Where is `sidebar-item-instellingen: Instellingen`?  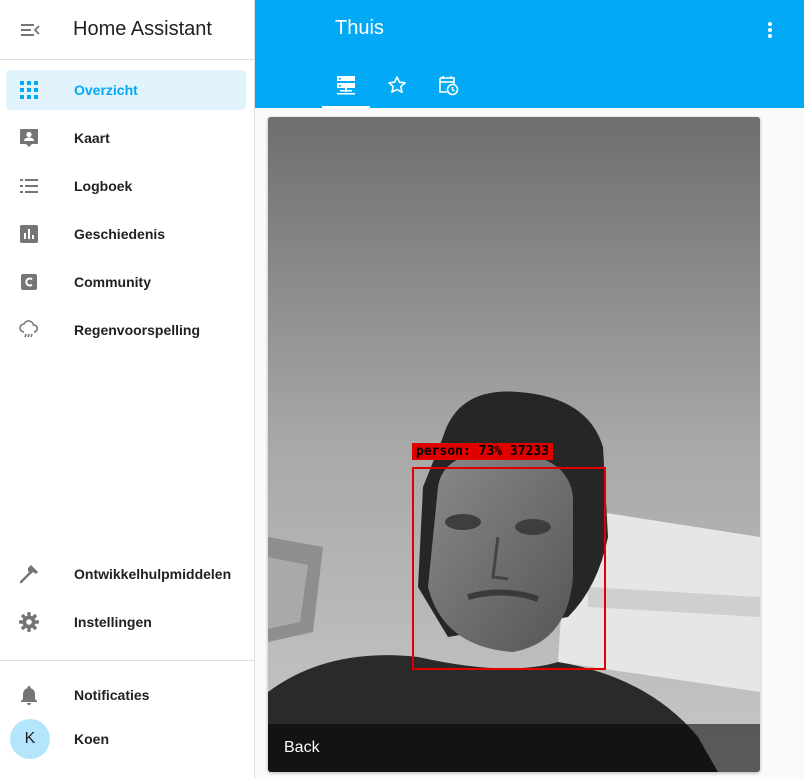
sidebar-item-instellingen: Instellingen is located at coordinates (126, 622).